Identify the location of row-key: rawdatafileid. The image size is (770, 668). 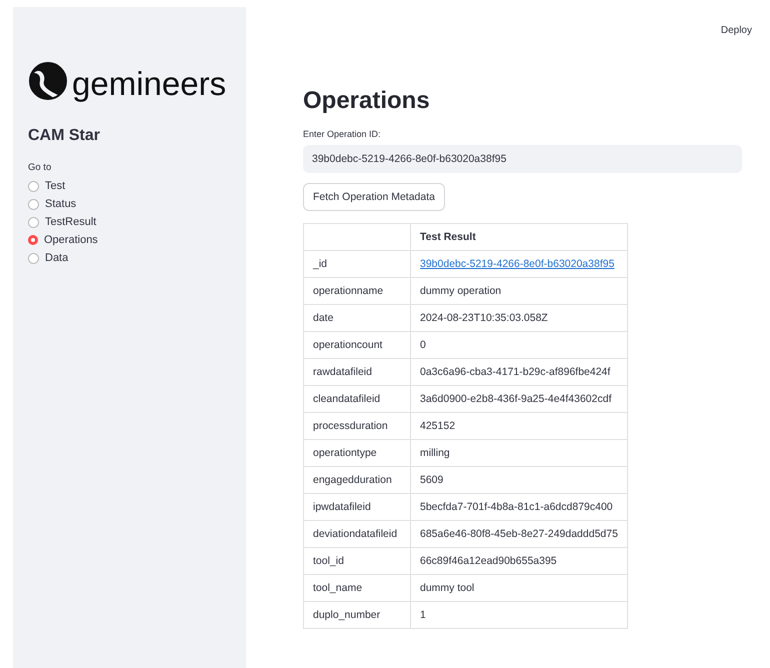
(357, 372).